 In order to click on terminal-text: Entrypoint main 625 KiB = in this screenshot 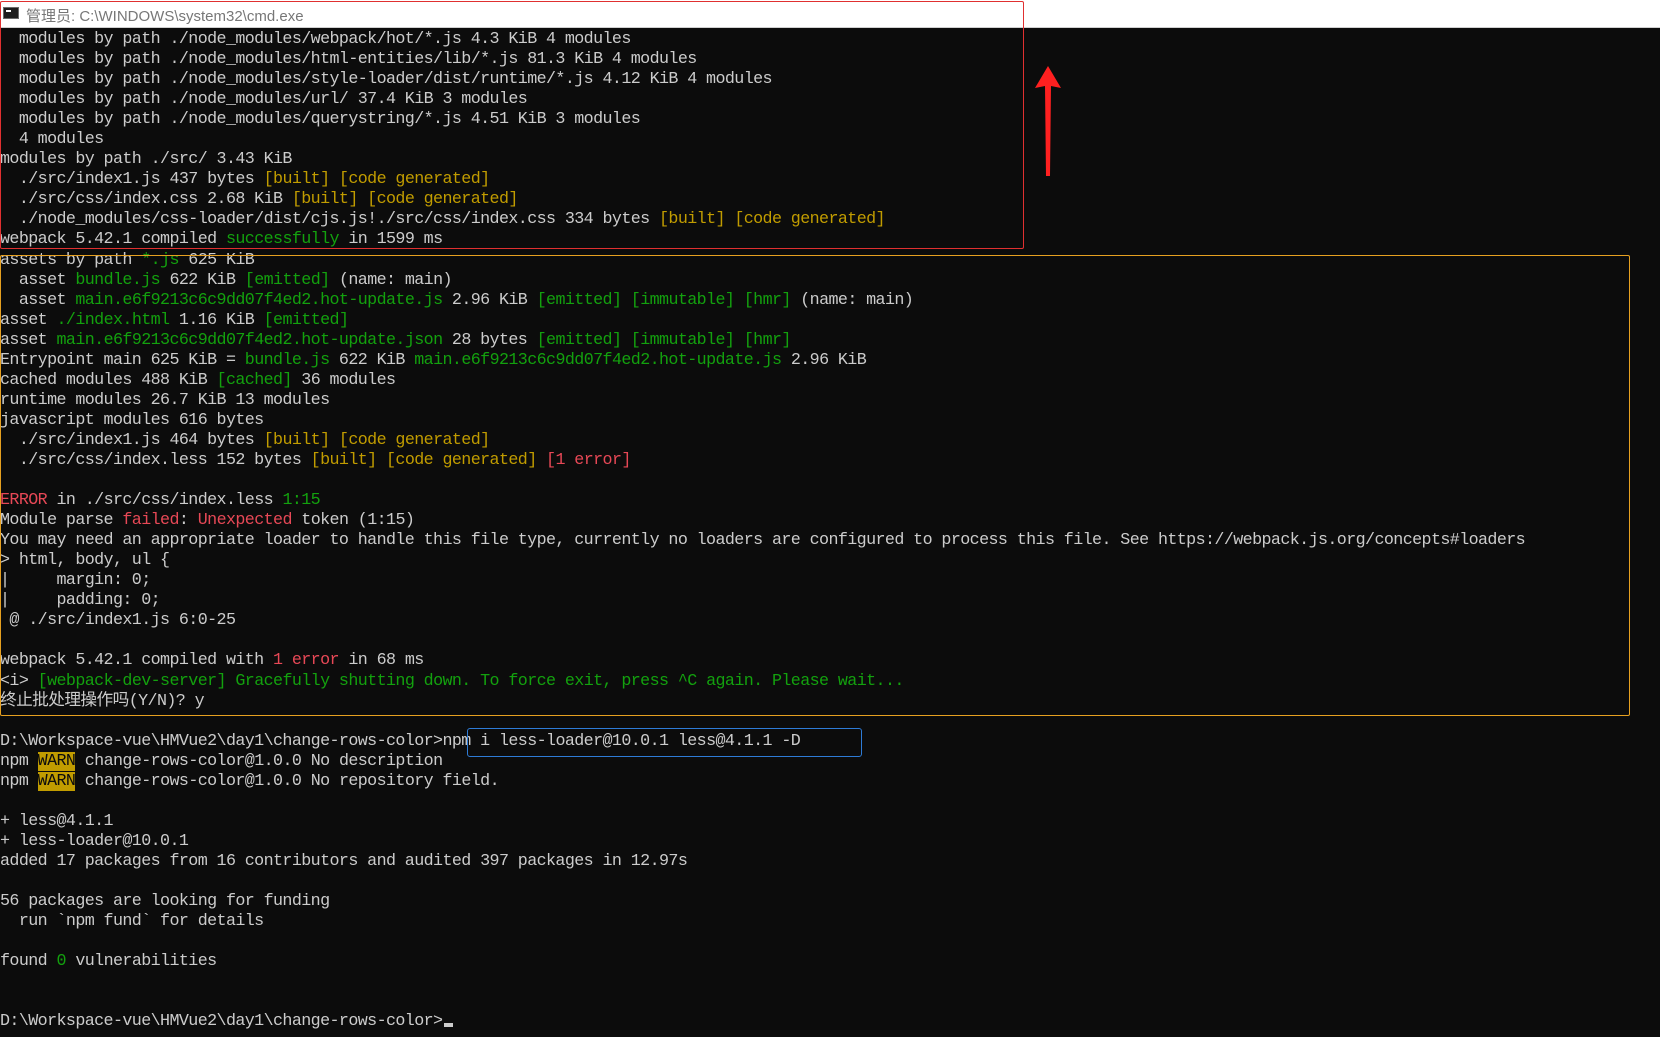, I will do `click(122, 360)`.